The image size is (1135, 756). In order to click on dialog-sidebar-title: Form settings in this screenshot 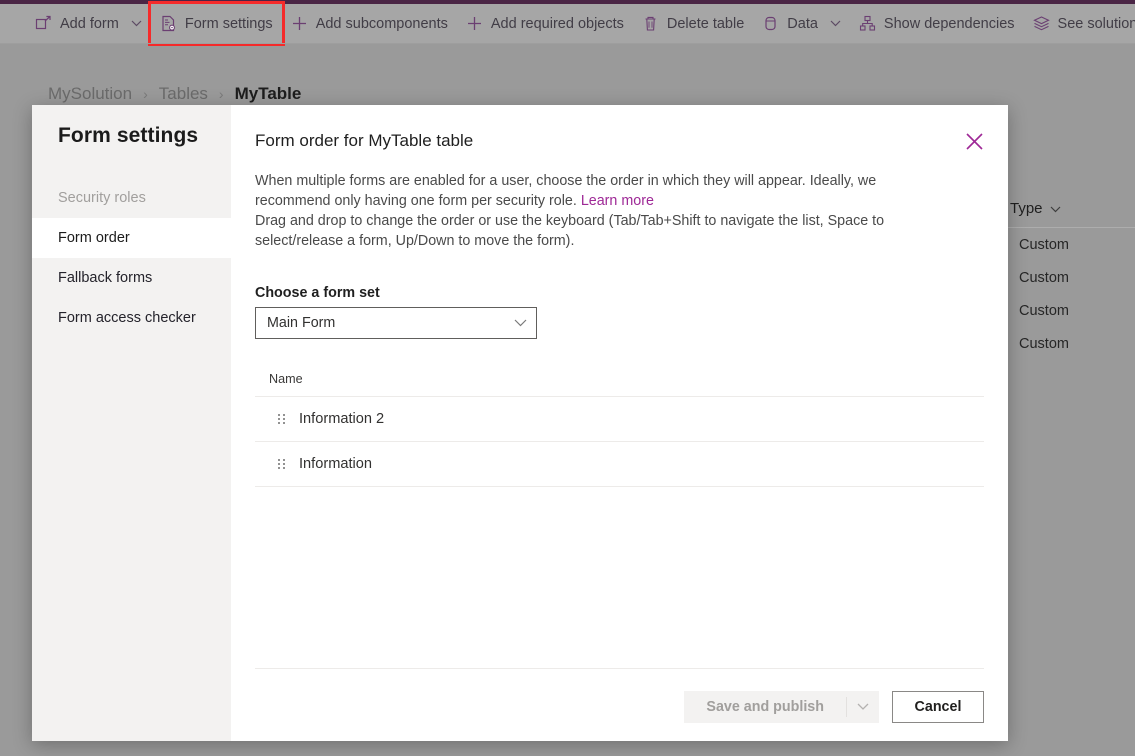, I will do `click(128, 135)`.